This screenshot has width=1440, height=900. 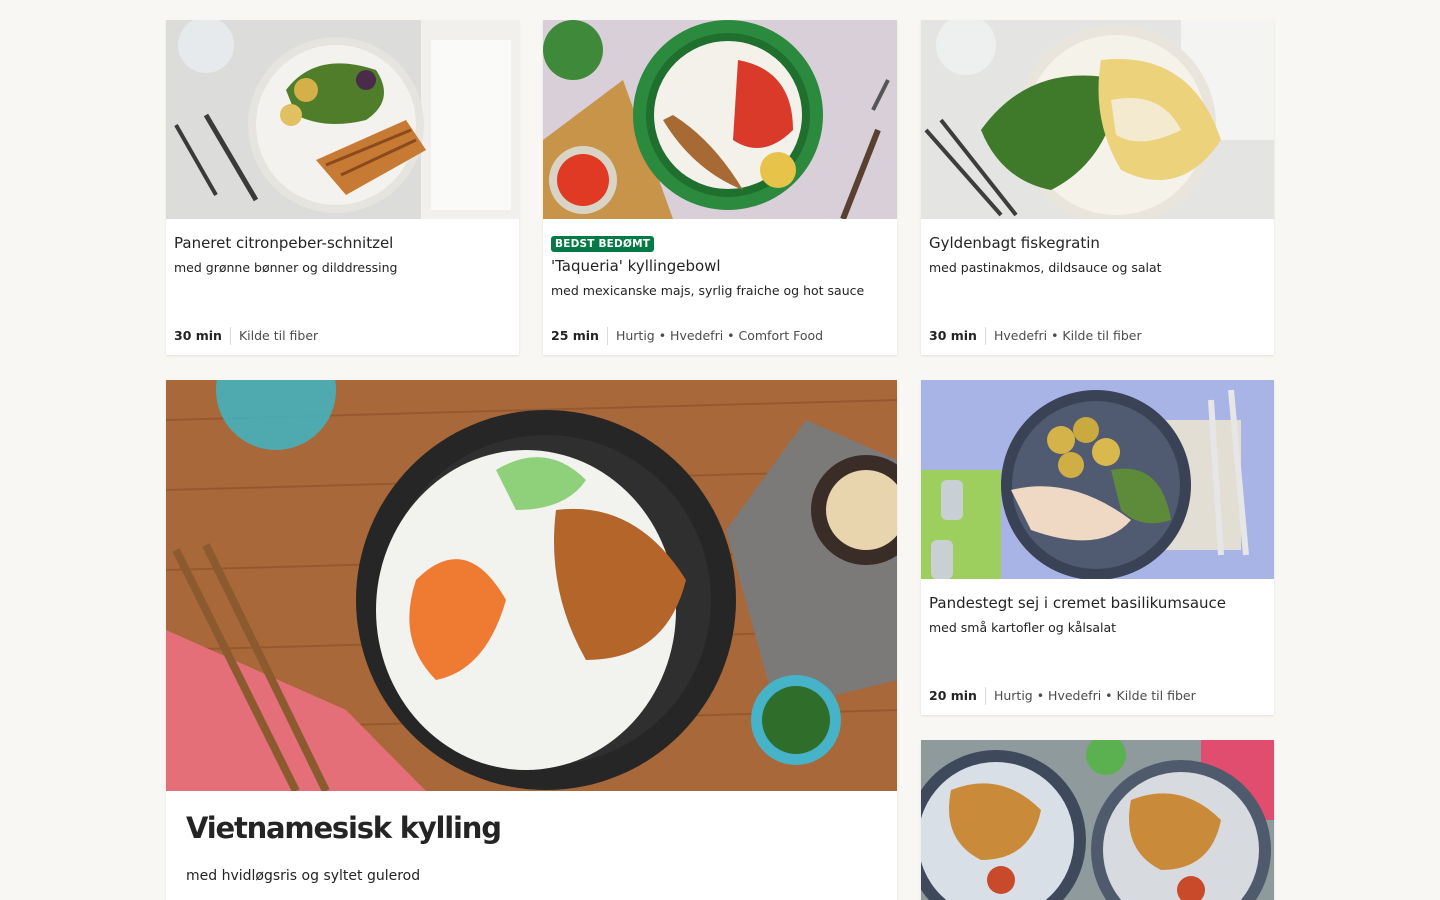 What do you see at coordinates (303, 876) in the screenshot?
I see `featured-recipe-subtitle: med hvidløgsris og syltet gulerod` at bounding box center [303, 876].